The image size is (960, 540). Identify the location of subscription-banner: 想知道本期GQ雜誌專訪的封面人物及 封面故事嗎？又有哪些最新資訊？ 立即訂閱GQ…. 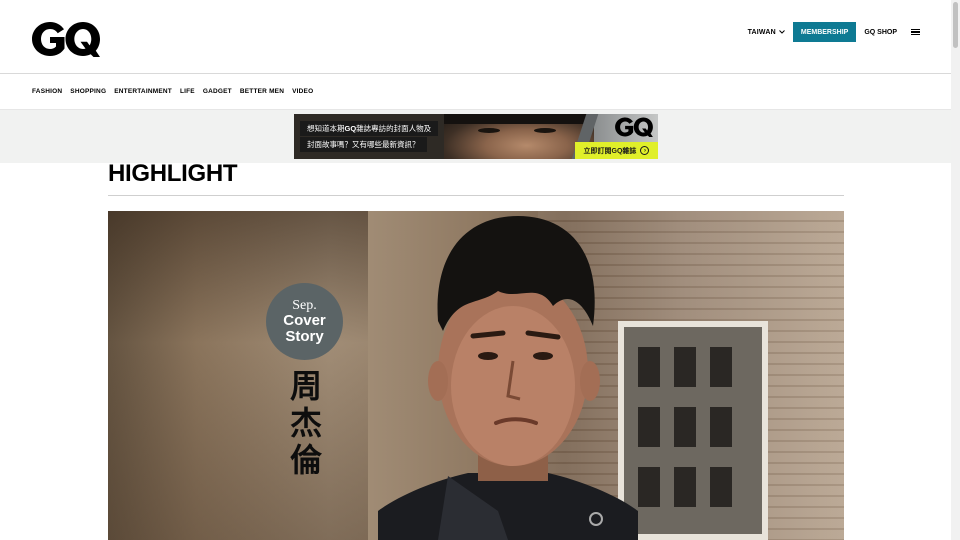
(476, 136).